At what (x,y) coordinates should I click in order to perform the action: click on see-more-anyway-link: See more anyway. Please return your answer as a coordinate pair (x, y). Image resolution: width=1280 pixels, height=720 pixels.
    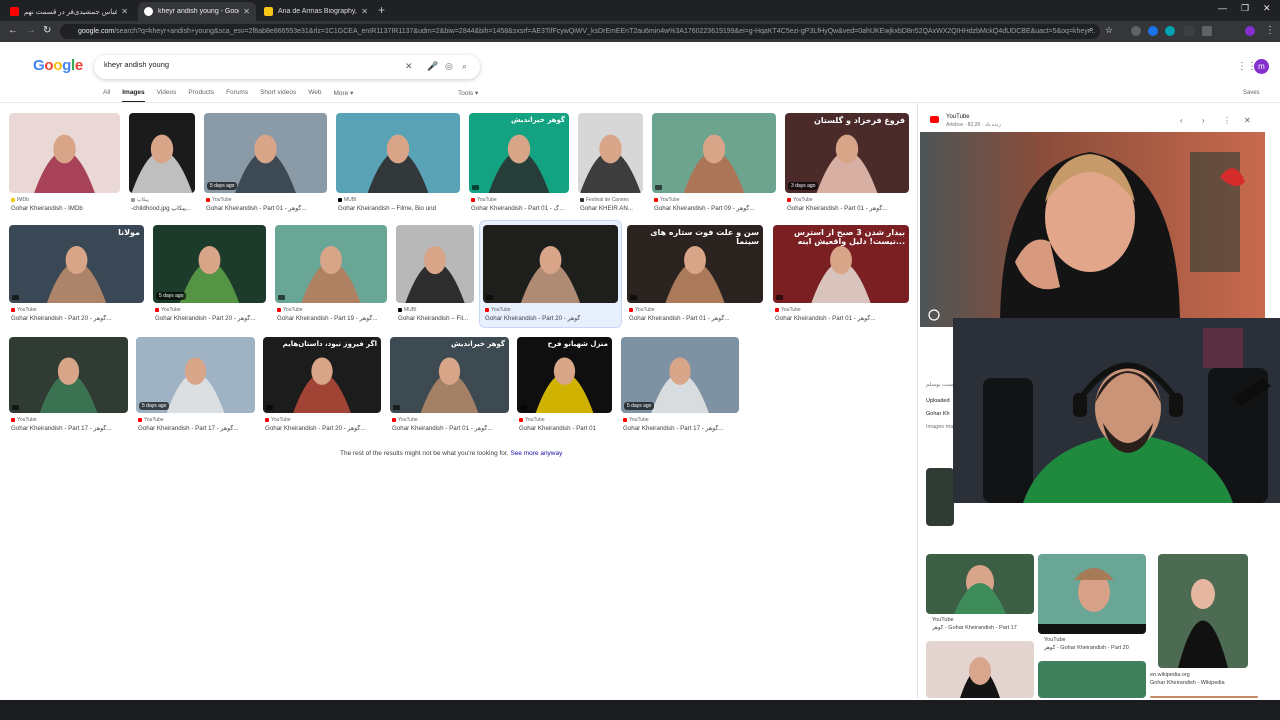
    Looking at the image, I should click on (536, 453).